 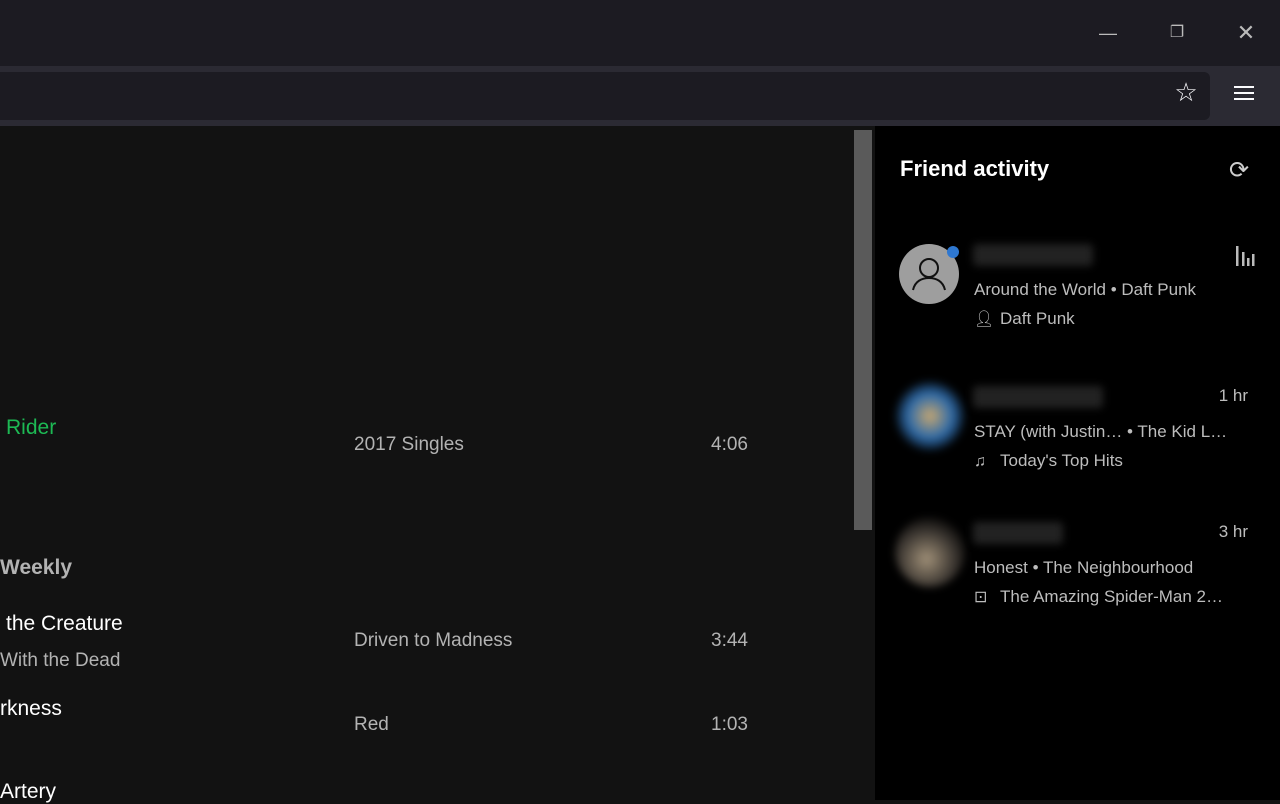 What do you see at coordinates (605, 96) in the screenshot?
I see `address-bar` at bounding box center [605, 96].